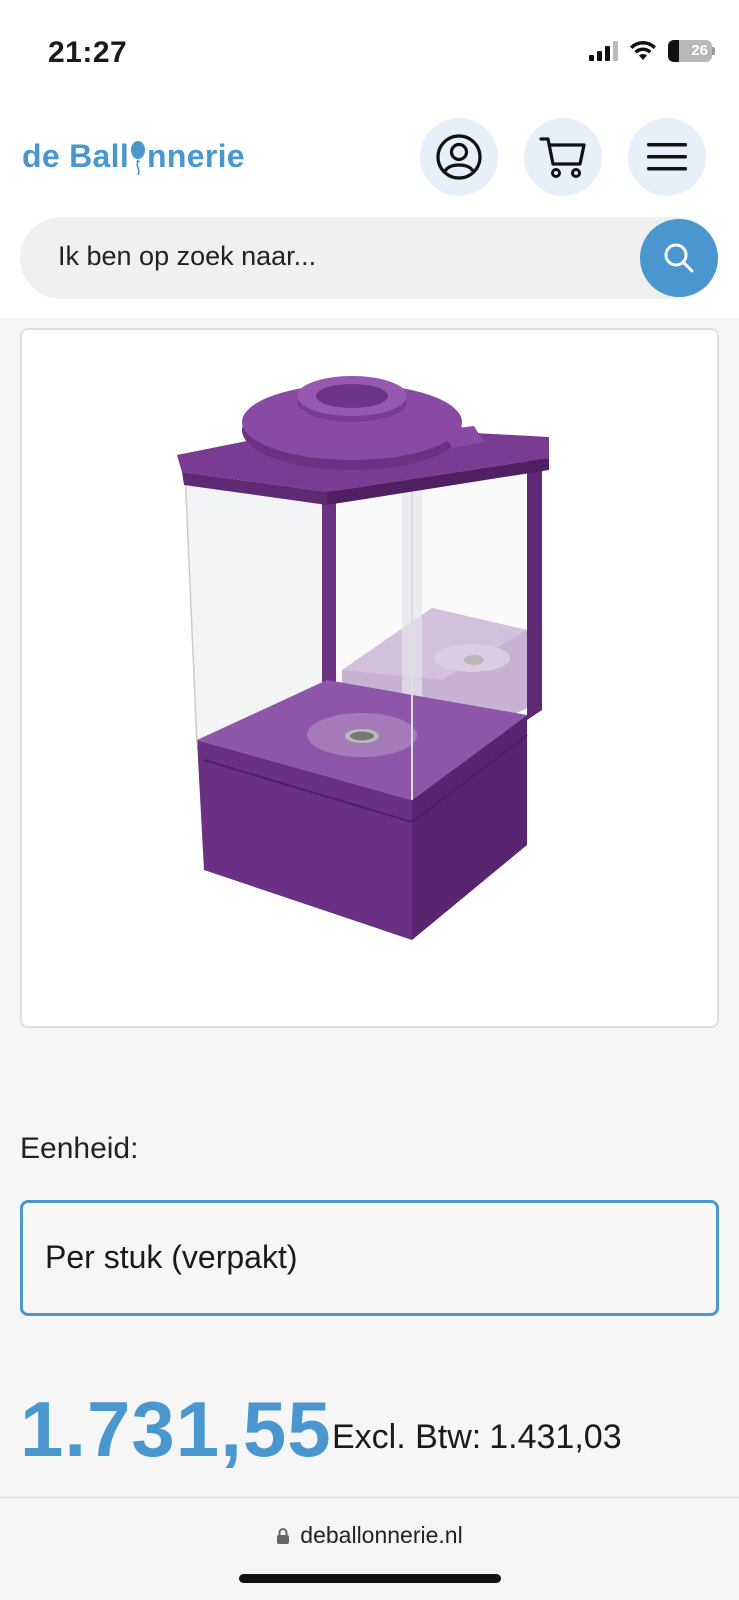 The image size is (739, 1600). I want to click on site-logo: de Ball nnerie, so click(133, 156).